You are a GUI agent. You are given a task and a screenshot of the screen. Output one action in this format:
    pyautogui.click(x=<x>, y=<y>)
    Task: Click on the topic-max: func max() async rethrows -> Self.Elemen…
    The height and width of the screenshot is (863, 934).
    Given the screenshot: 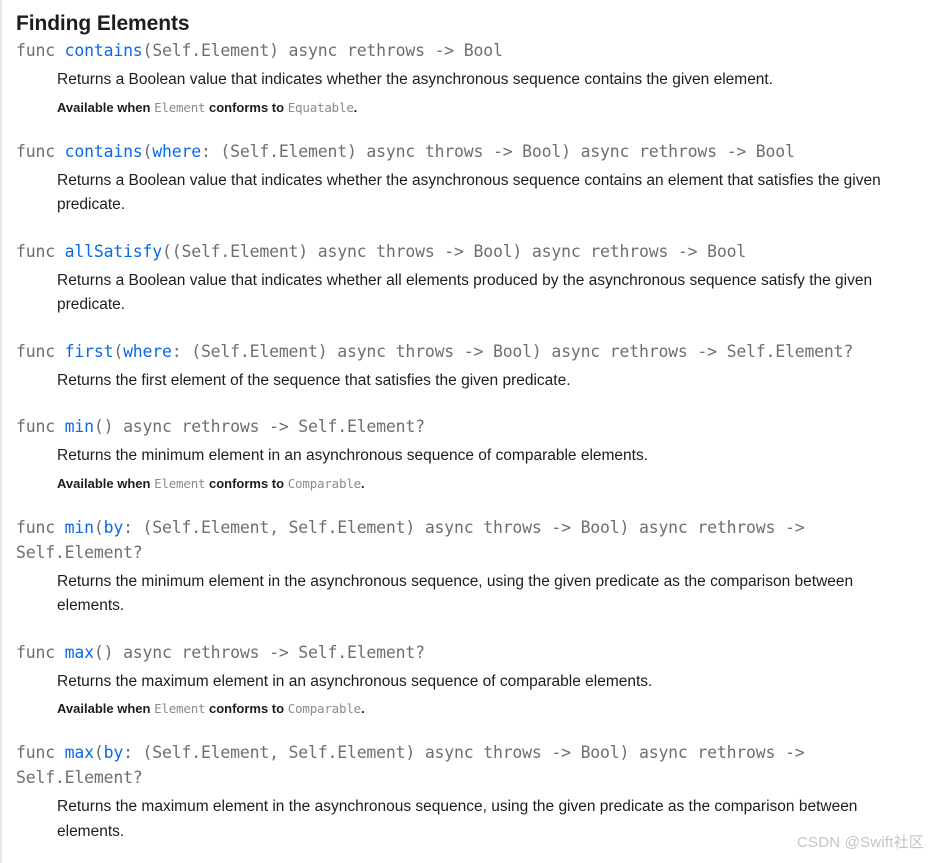 What is the action you would take?
    pyautogui.click(x=468, y=680)
    